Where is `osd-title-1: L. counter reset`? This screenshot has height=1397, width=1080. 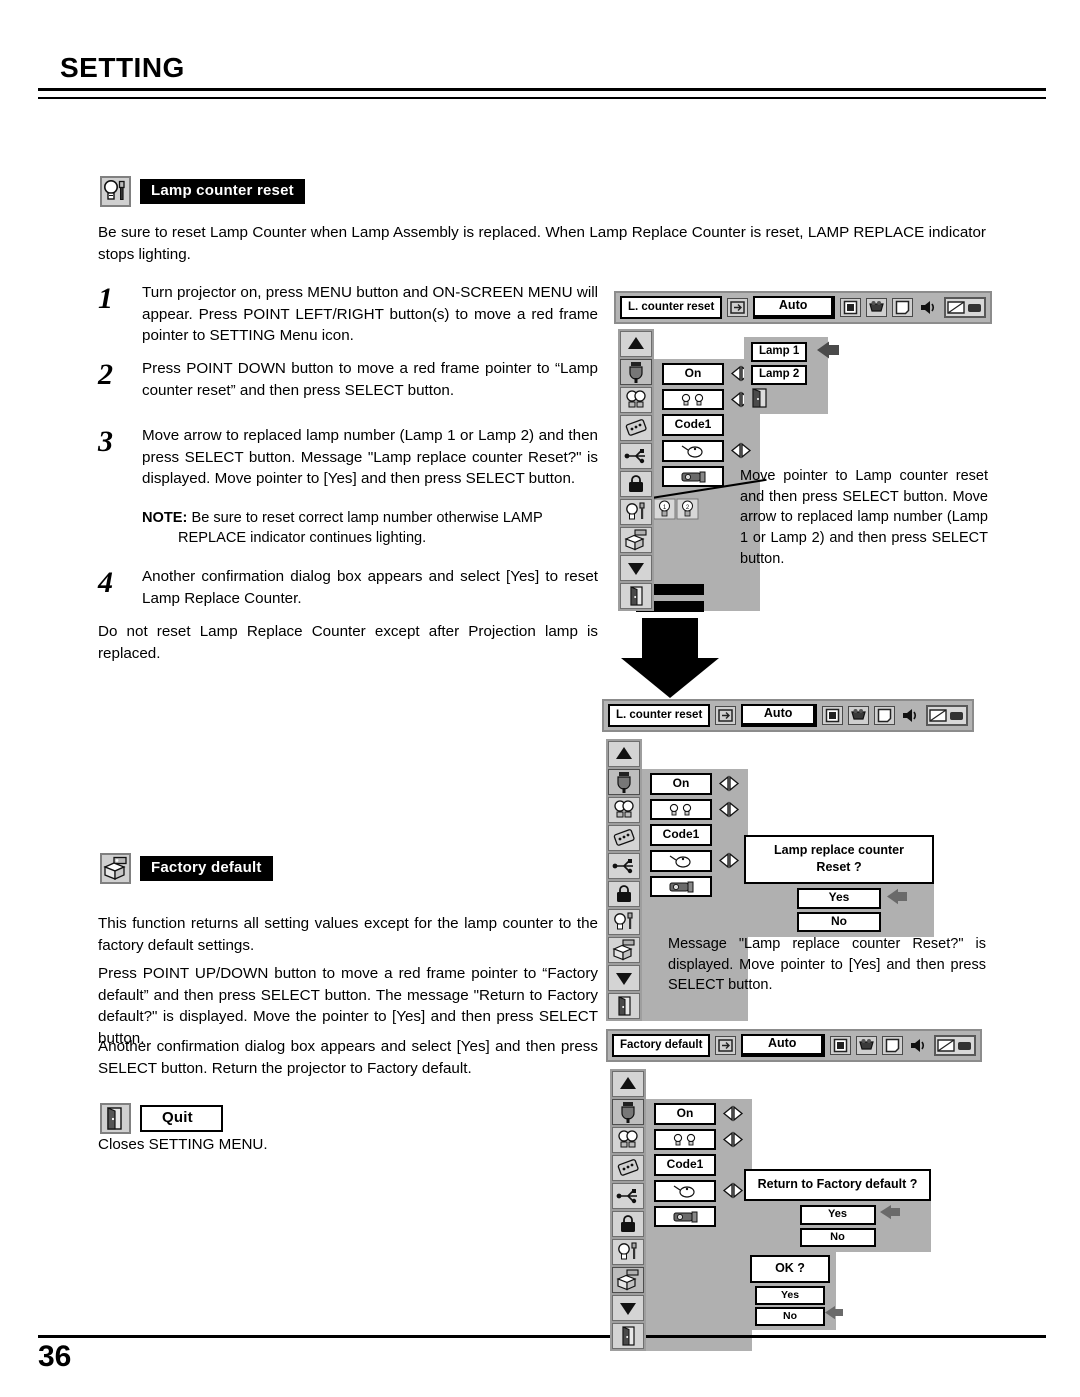 osd-title-1: L. counter reset is located at coordinates (671, 307).